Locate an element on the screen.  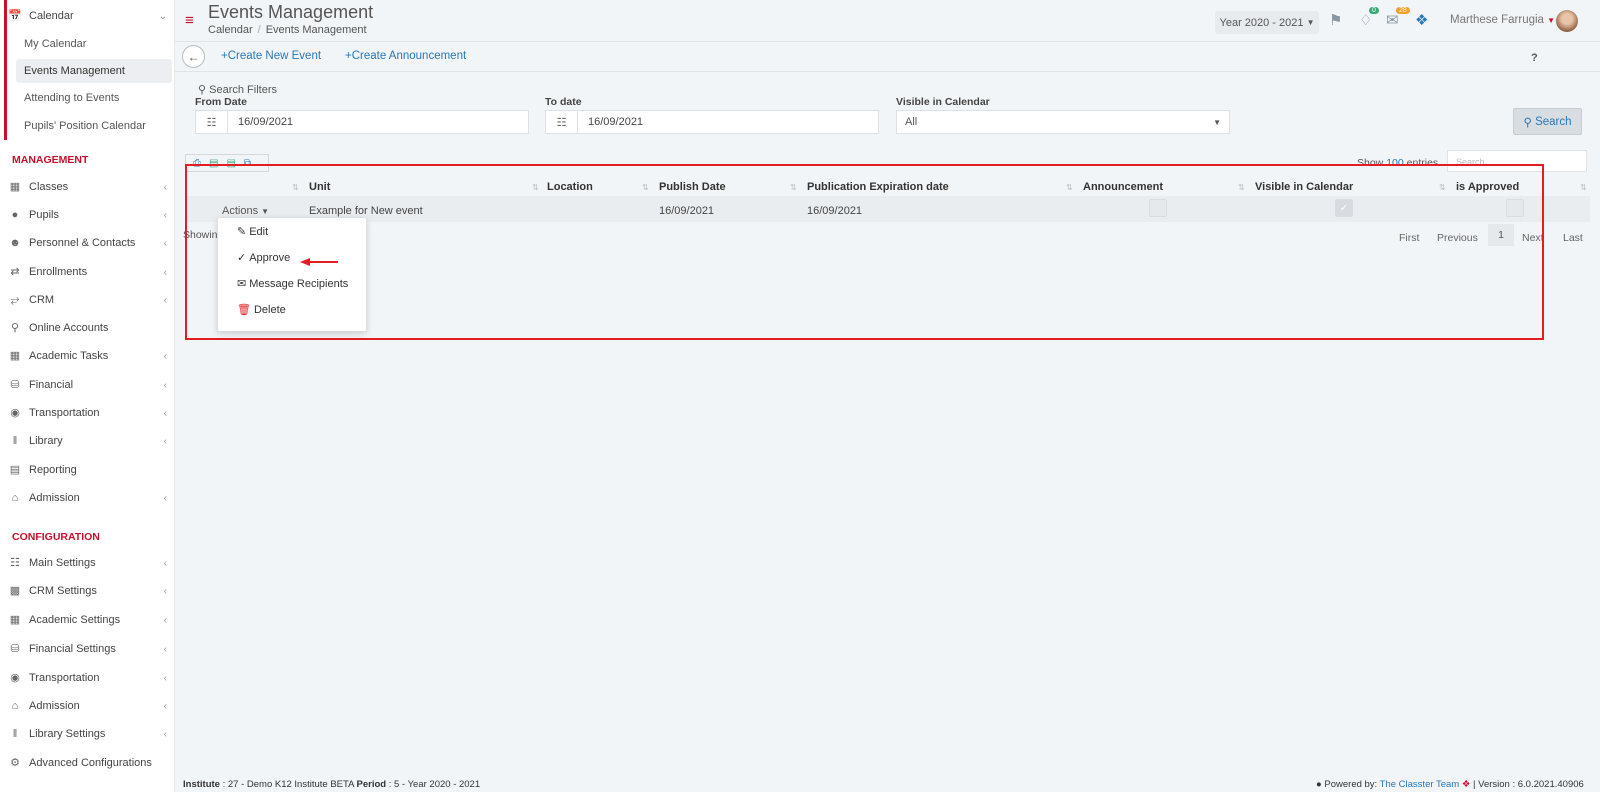
sidebar-item-library-settings: ‖ Library Settings ‹ is located at coordinates (87, 734).